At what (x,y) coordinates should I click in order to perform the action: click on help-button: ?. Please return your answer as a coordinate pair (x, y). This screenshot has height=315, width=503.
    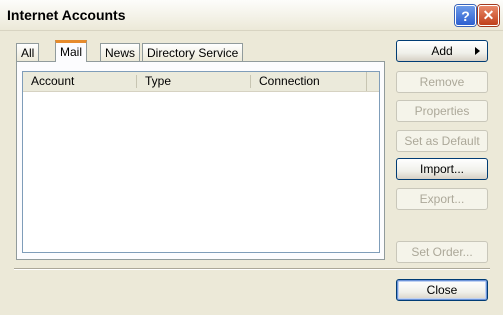
    Looking at the image, I should click on (465, 15).